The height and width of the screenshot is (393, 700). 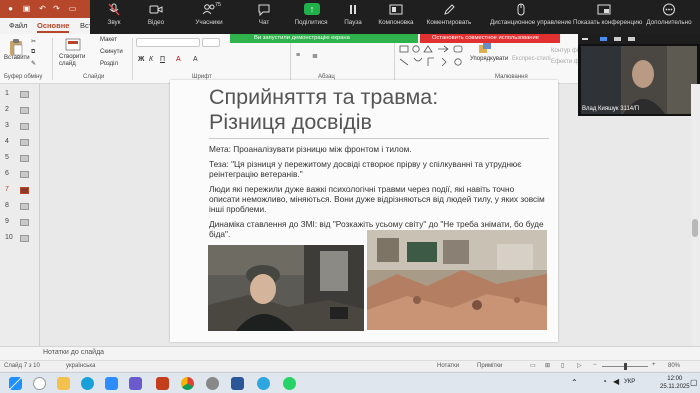 I want to click on arrange-button: Упорядкувати, so click(x=489, y=59).